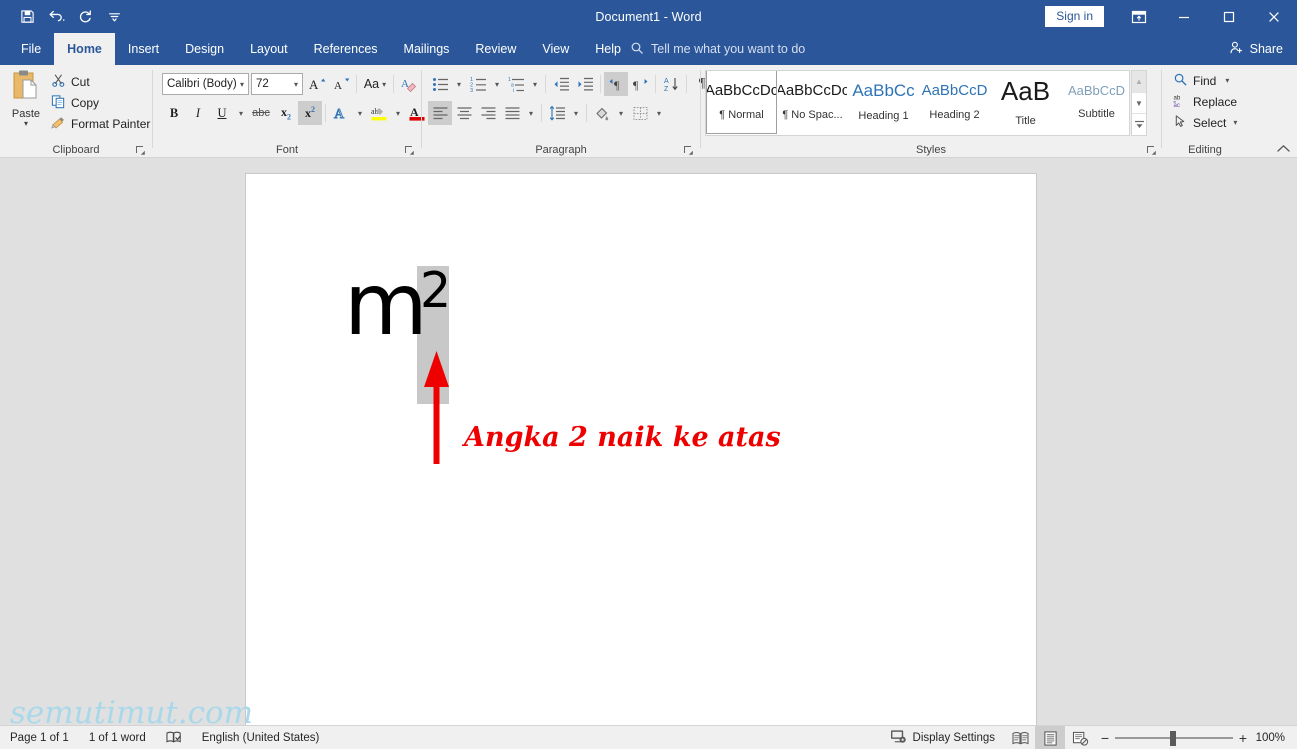  Describe the element at coordinates (561, 84) in the screenshot. I see `decrease-indent-button` at that location.